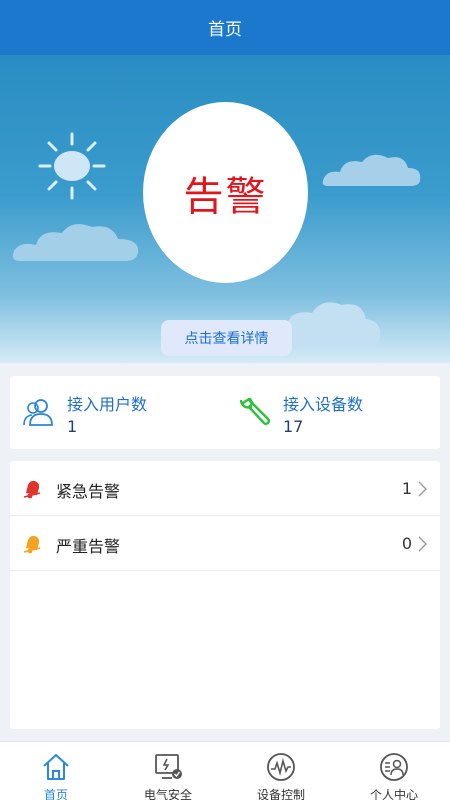  What do you see at coordinates (225, 412) in the screenshot?
I see `stats-card: 接入用户数 1 接入设备数 17` at bounding box center [225, 412].